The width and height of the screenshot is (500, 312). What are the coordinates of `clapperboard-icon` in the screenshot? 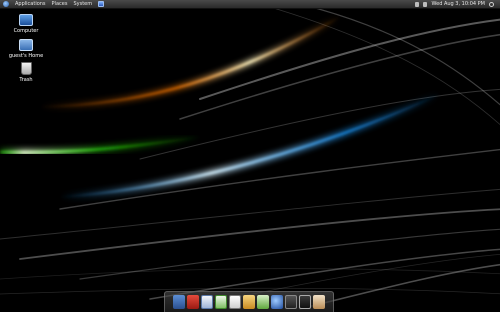 It's located at (305, 302).